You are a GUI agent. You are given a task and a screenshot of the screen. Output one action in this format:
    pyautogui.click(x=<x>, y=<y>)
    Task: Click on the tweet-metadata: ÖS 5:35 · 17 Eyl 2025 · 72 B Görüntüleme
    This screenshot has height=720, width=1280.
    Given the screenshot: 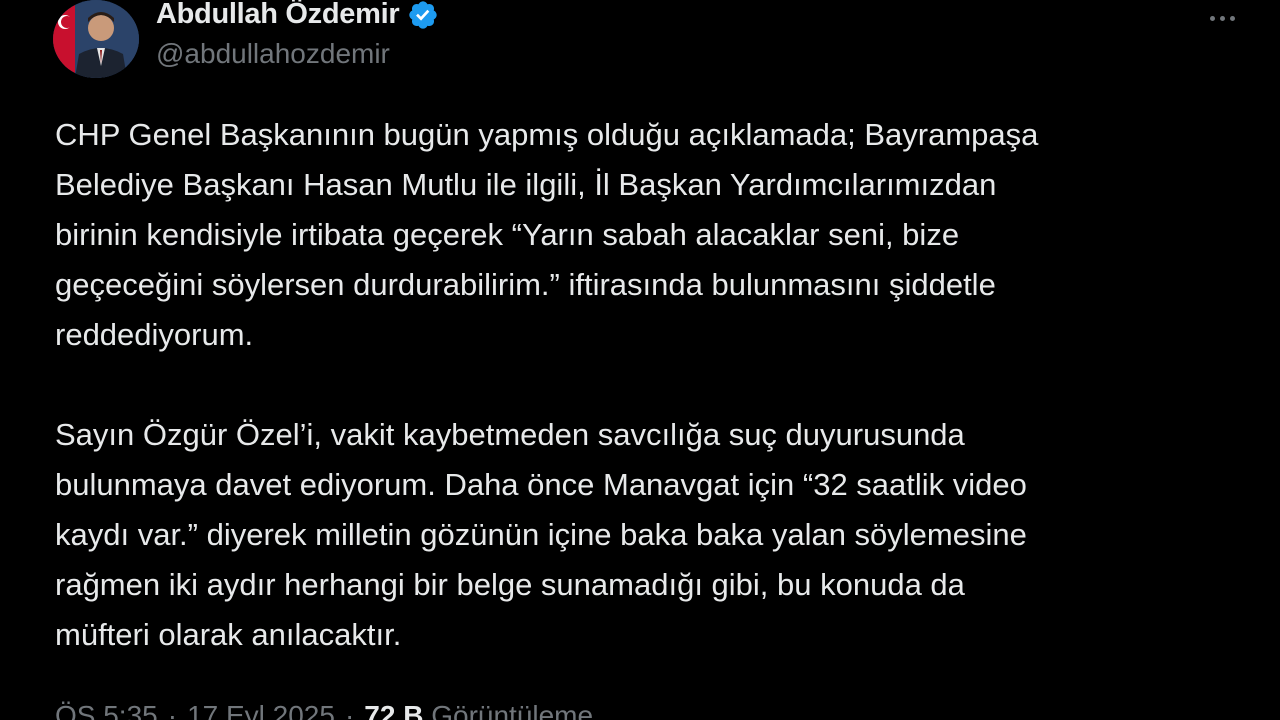 What is the action you would take?
    pyautogui.click(x=324, y=710)
    